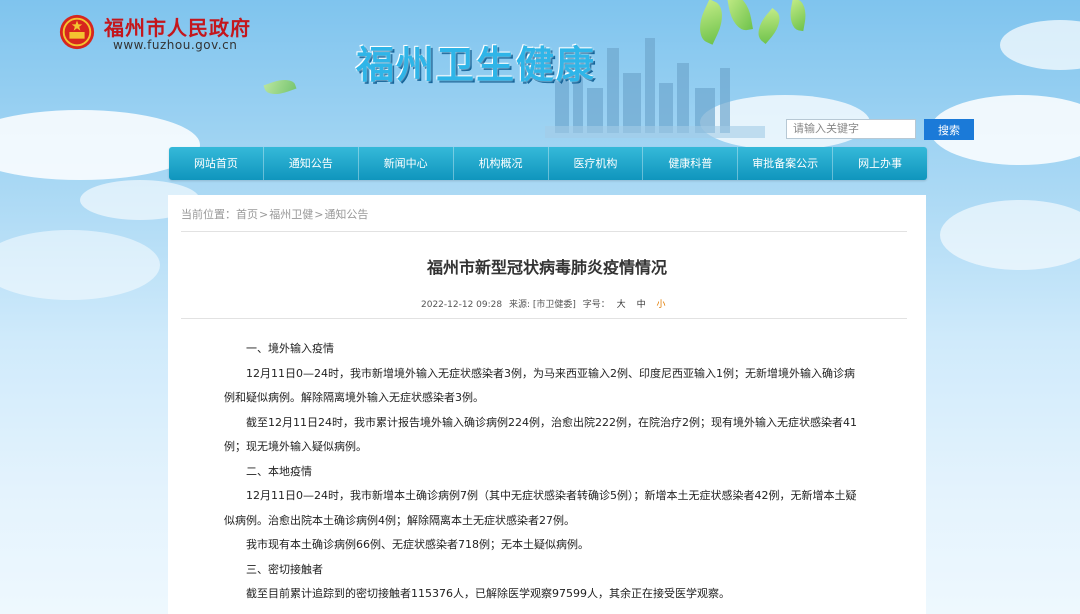 This screenshot has width=1080, height=614. What do you see at coordinates (546, 267) in the screenshot?
I see `article-title: 福州市新型冠状病毒肺炎疫情情况` at bounding box center [546, 267].